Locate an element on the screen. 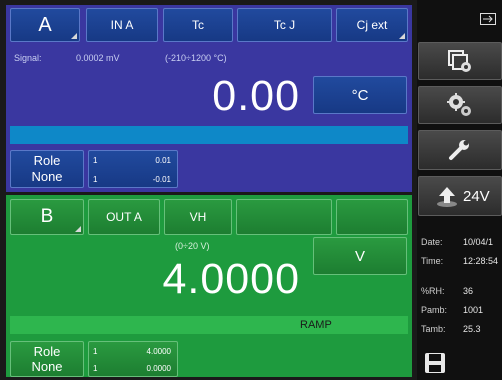 This screenshot has height=380, width=502. date-value: 10/04/1 is located at coordinates (478, 242).